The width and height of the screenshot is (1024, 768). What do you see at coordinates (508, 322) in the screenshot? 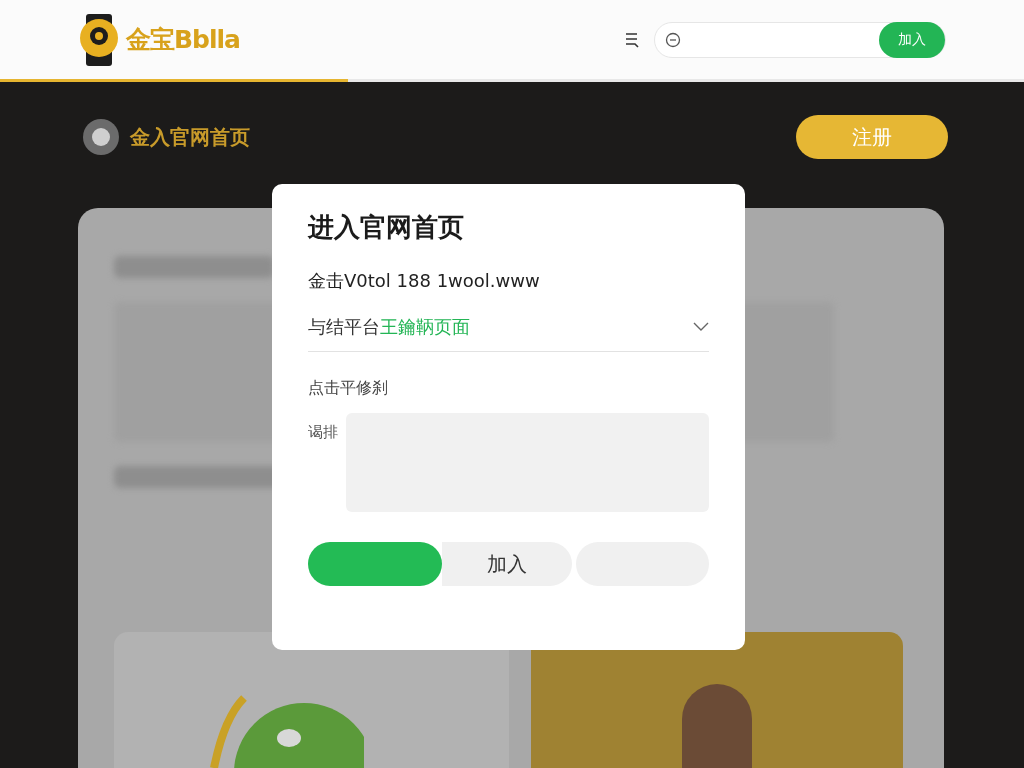
I see `dropdown: 与结平台王鑰鞆页面` at bounding box center [508, 322].